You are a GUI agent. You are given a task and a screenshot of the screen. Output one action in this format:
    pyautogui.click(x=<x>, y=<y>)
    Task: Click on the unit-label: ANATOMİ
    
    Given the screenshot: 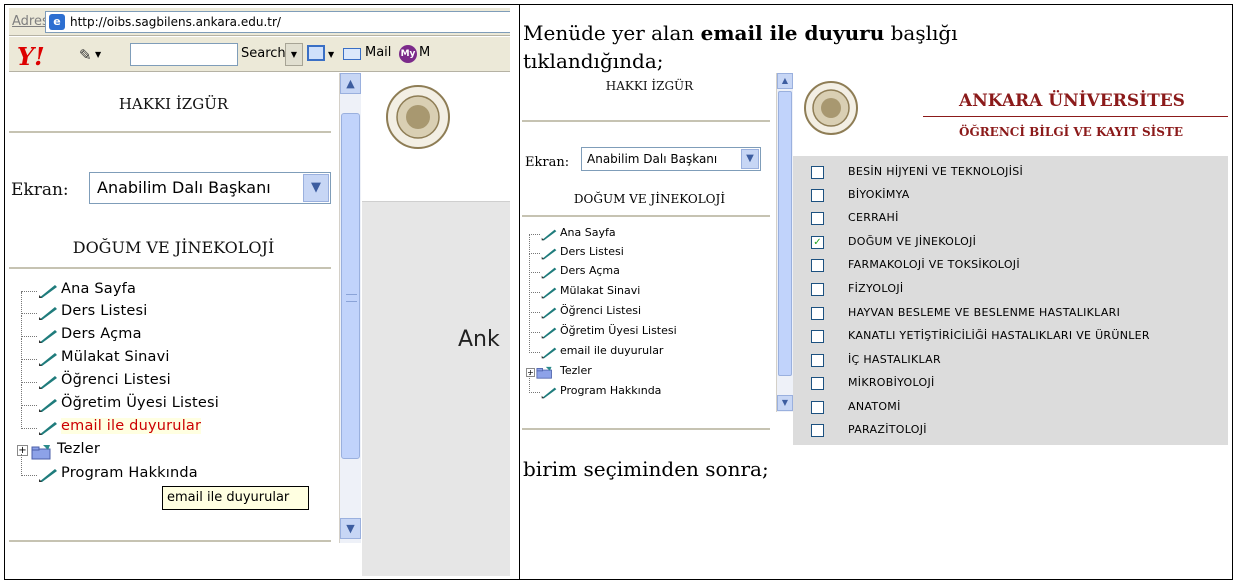 What is the action you would take?
    pyautogui.click(x=874, y=406)
    